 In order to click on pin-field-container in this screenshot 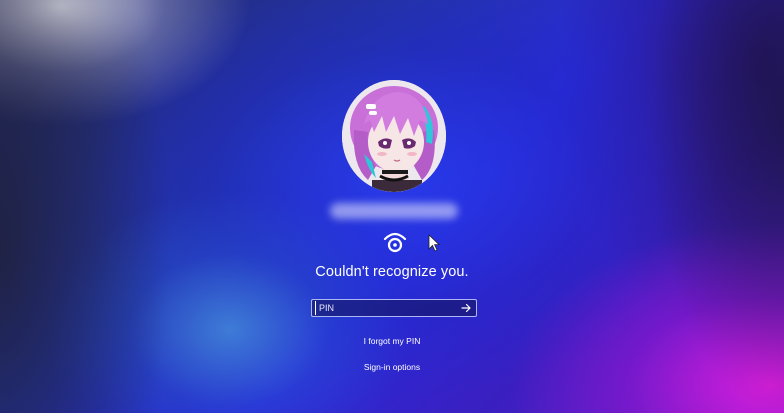, I will do `click(394, 308)`.